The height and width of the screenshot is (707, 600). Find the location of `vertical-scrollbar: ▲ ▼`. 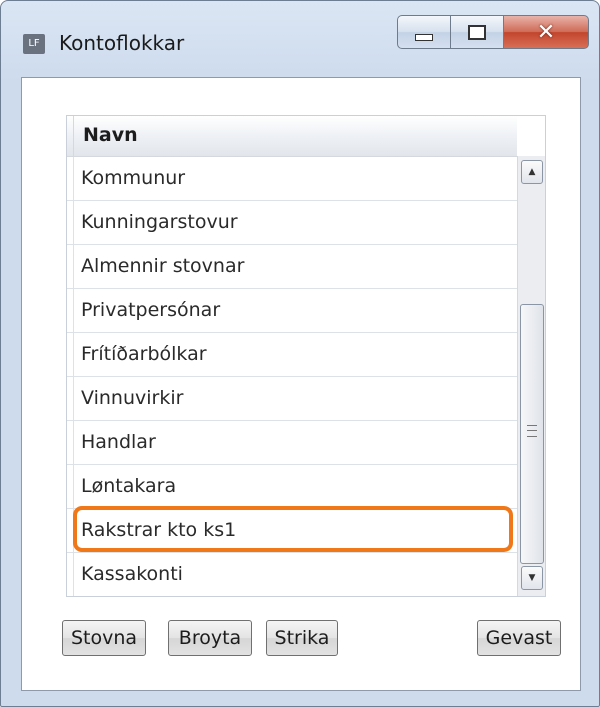

vertical-scrollbar: ▲ ▼ is located at coordinates (531, 376).